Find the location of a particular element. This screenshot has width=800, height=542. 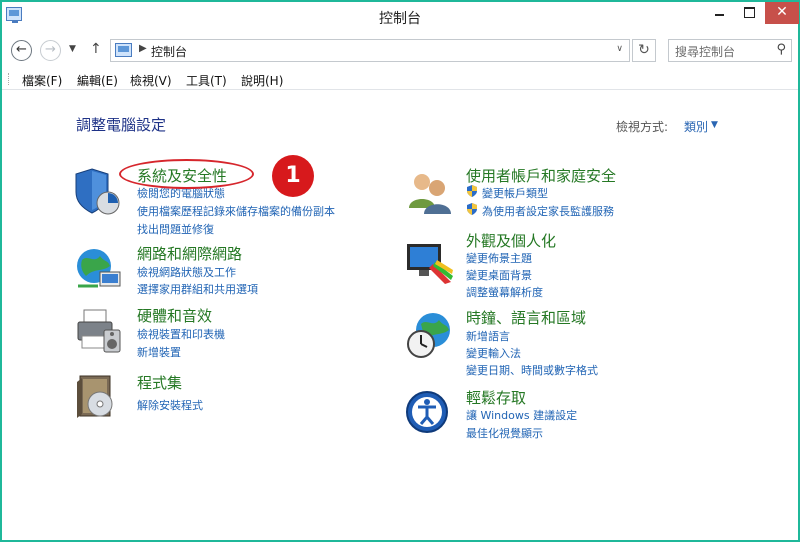

link-find-fix-problems: 找出問題並修復 is located at coordinates (175, 229).